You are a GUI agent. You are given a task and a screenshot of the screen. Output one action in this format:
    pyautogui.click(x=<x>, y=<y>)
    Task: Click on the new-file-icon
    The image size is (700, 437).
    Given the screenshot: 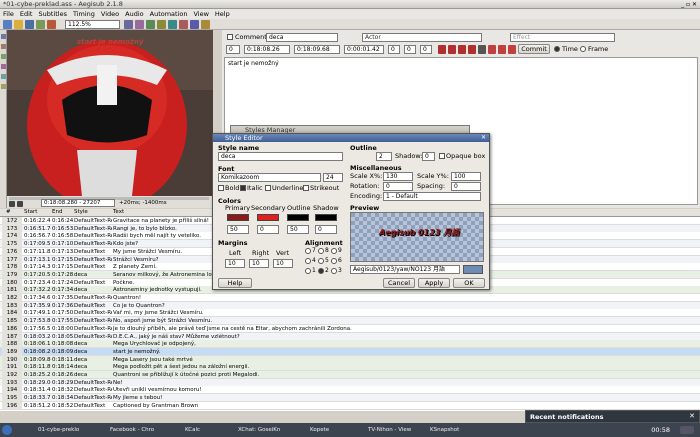 What is the action you would take?
    pyautogui.click(x=7, y=24)
    